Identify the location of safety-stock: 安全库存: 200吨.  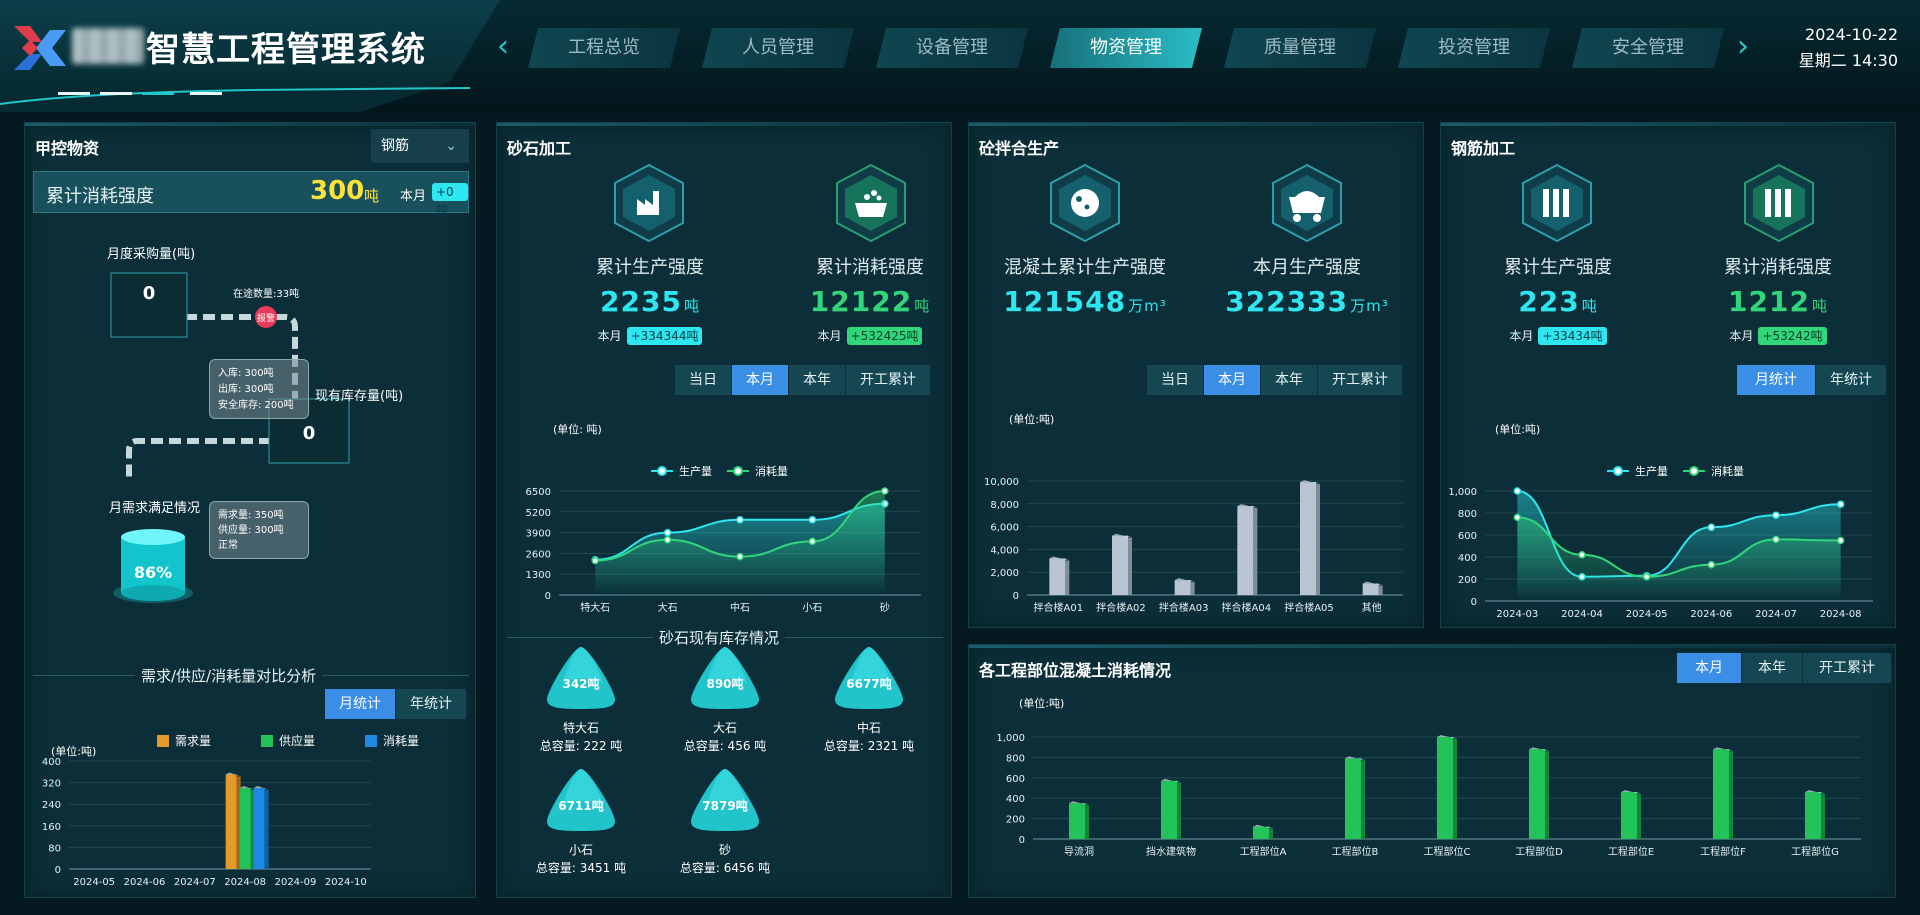
(256, 405).